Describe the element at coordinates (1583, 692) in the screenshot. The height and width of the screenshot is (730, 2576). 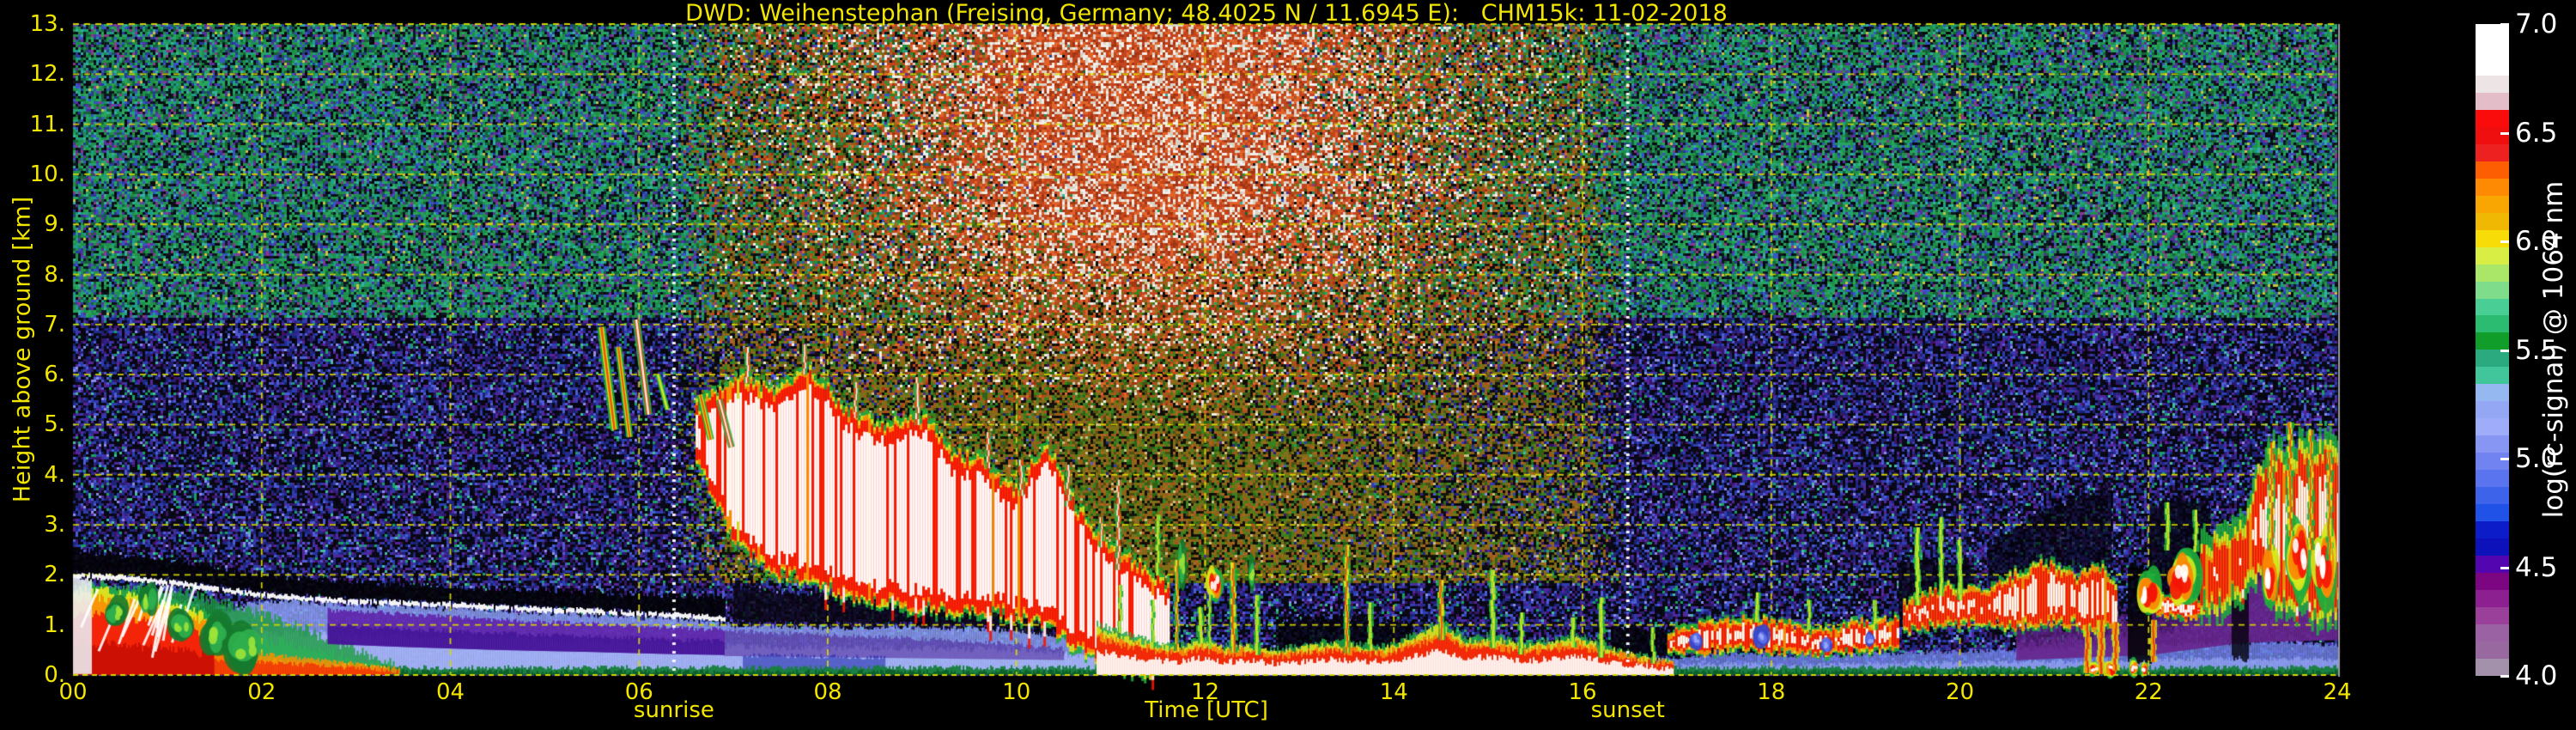
I see `x-tick-label: 16` at that location.